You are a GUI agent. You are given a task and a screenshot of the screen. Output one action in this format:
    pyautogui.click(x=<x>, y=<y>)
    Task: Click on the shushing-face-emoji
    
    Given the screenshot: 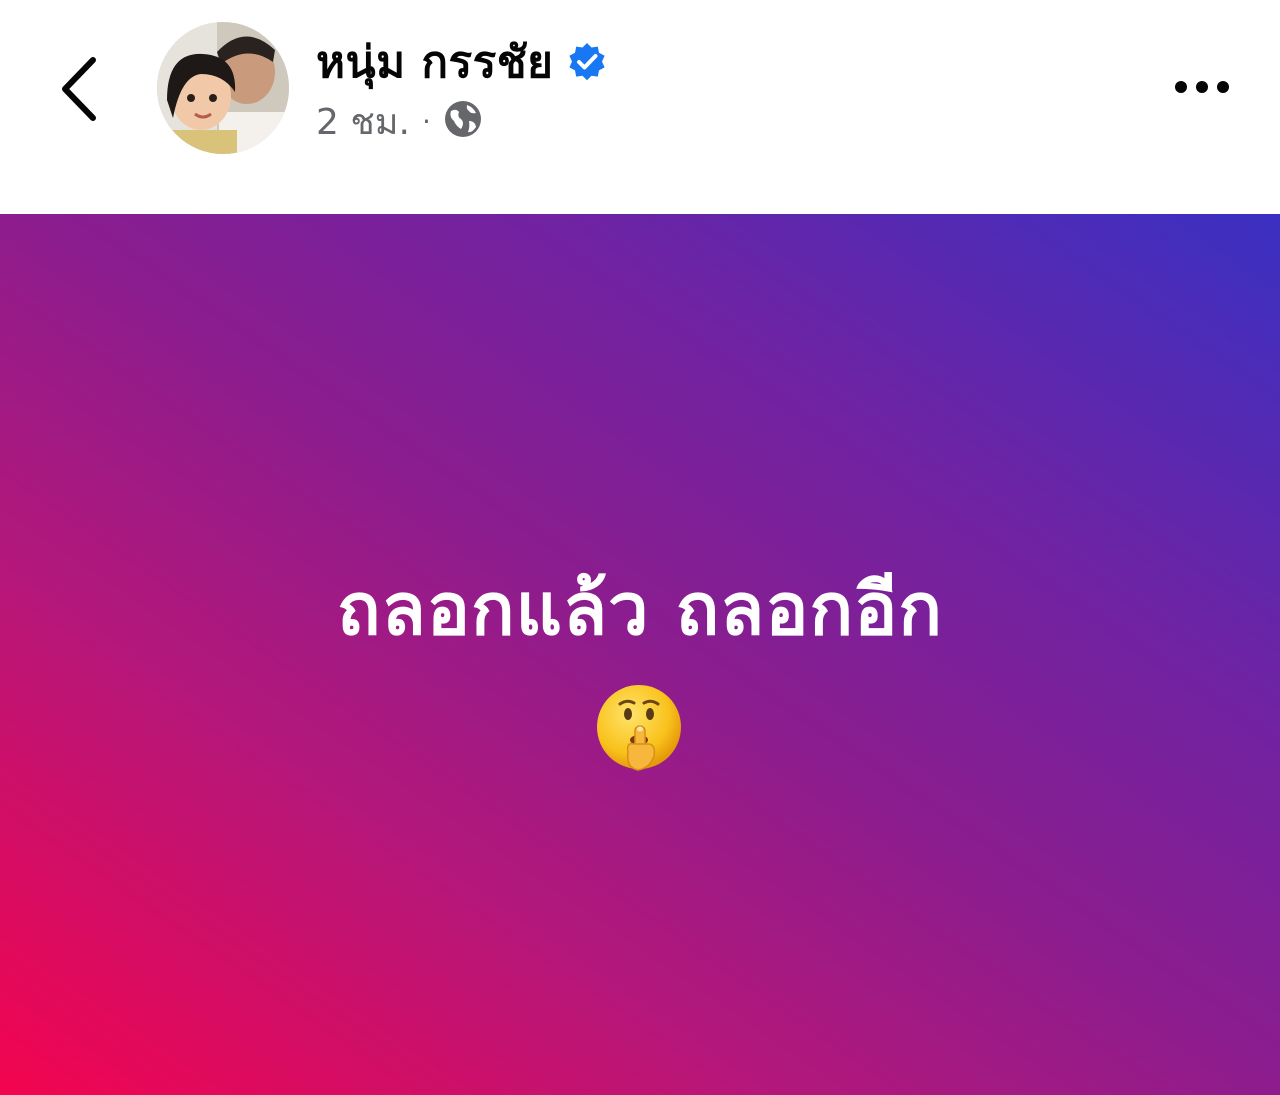 What is the action you would take?
    pyautogui.click(x=639, y=728)
    